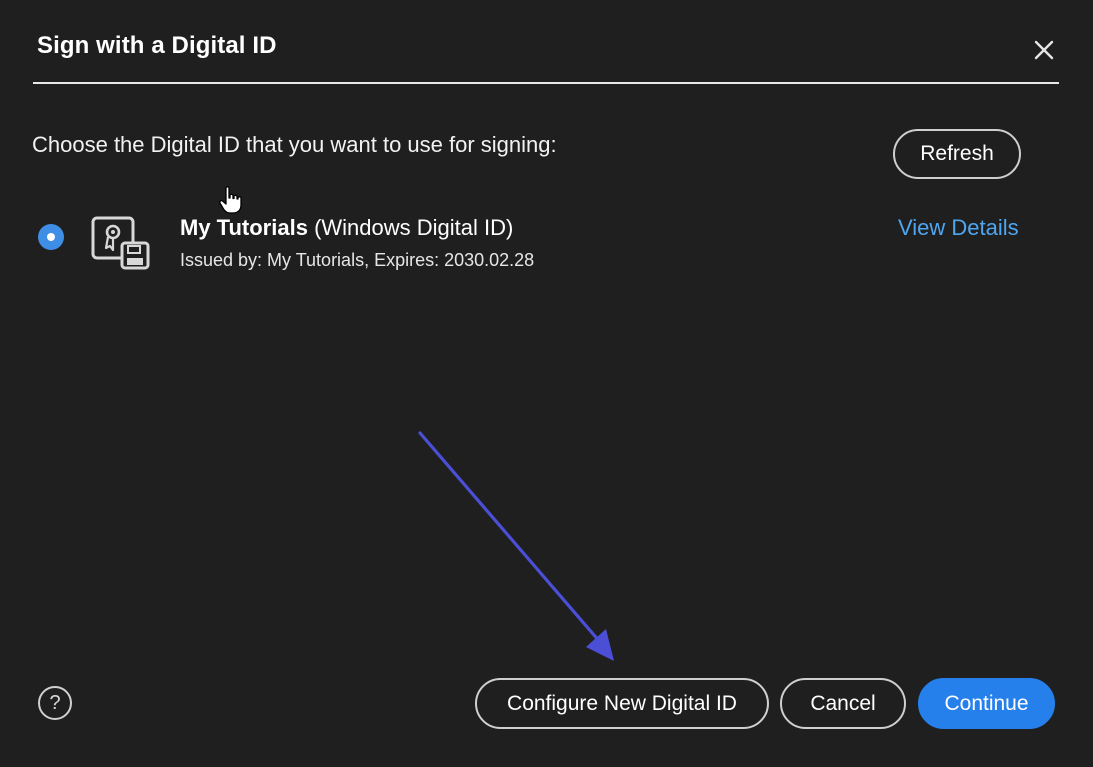  I want to click on digital-id-name-bold: My Tutorials, so click(244, 227).